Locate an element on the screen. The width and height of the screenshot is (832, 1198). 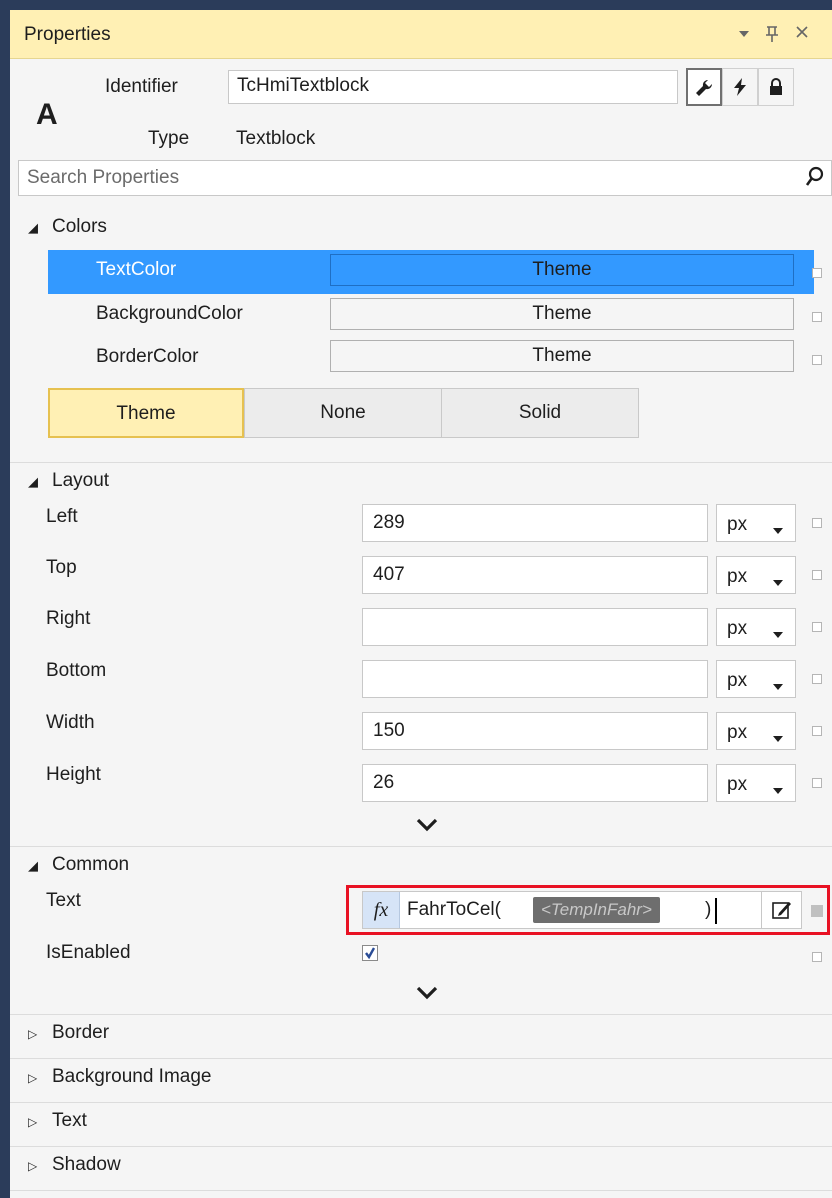
search-icon is located at coordinates (815, 180).